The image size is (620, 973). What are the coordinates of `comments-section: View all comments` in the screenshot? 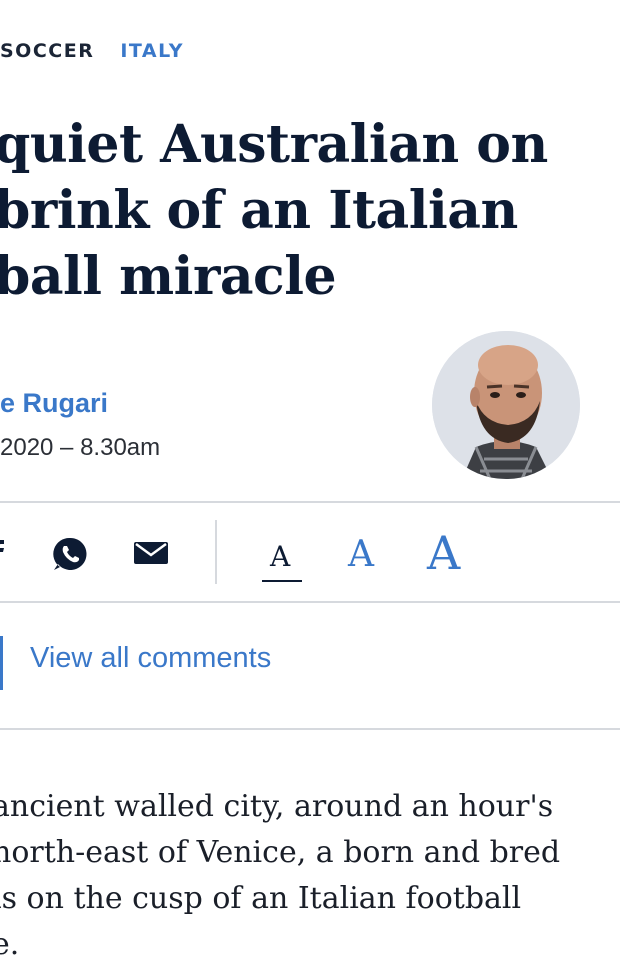 It's located at (310, 666).